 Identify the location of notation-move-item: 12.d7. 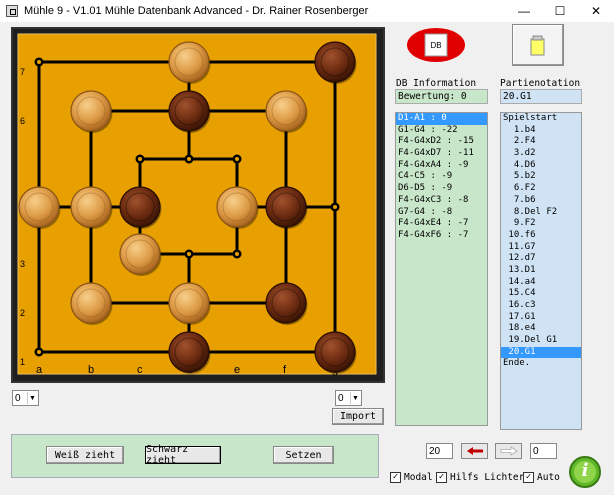
(541, 259).